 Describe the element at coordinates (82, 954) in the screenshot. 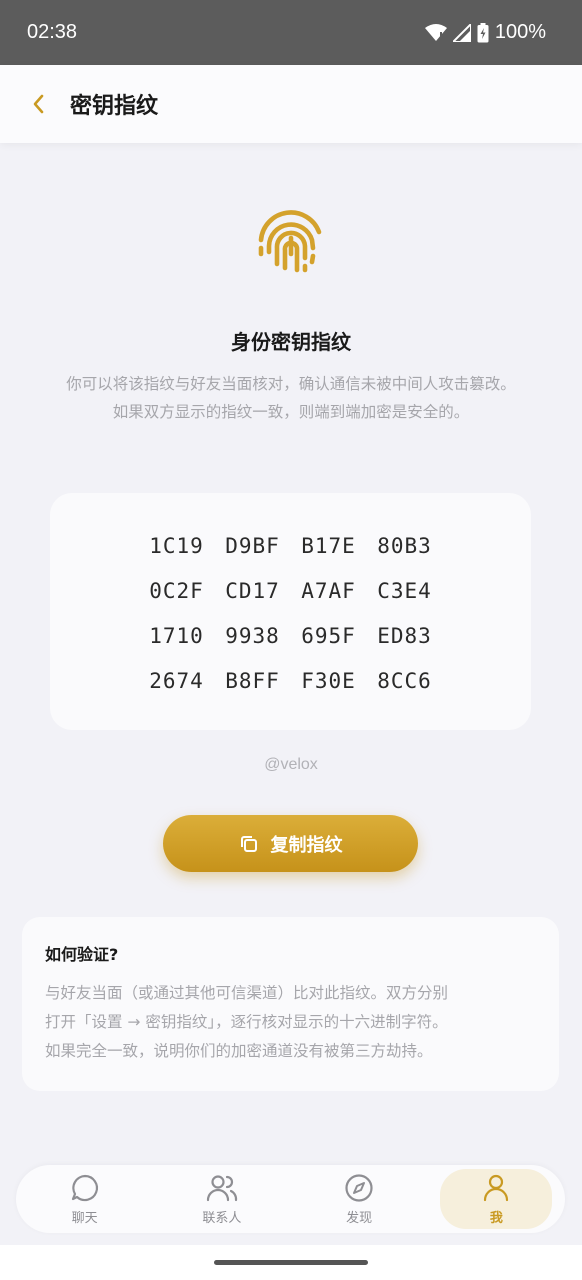

I see `help-title: 如何验证?` at that location.